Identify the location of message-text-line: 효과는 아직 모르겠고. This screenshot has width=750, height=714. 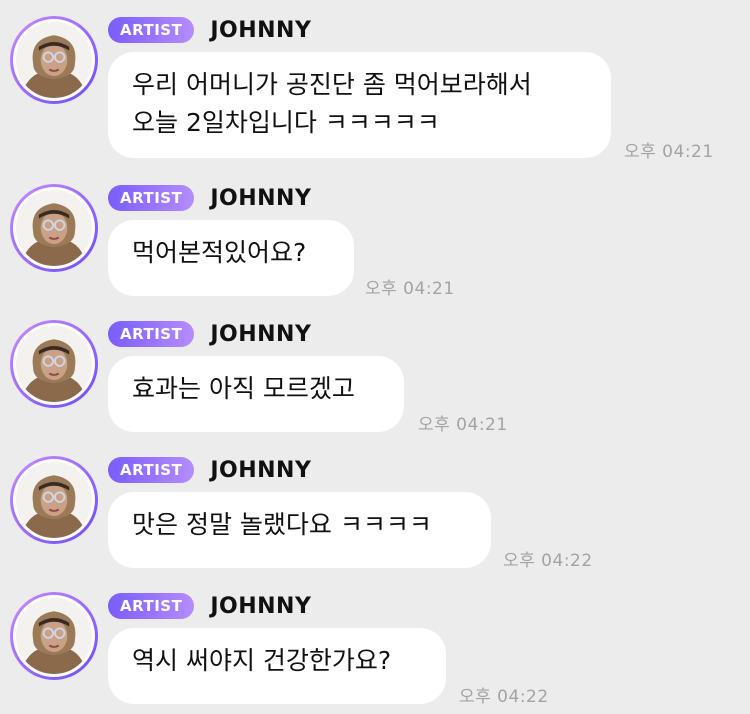
(243, 388).